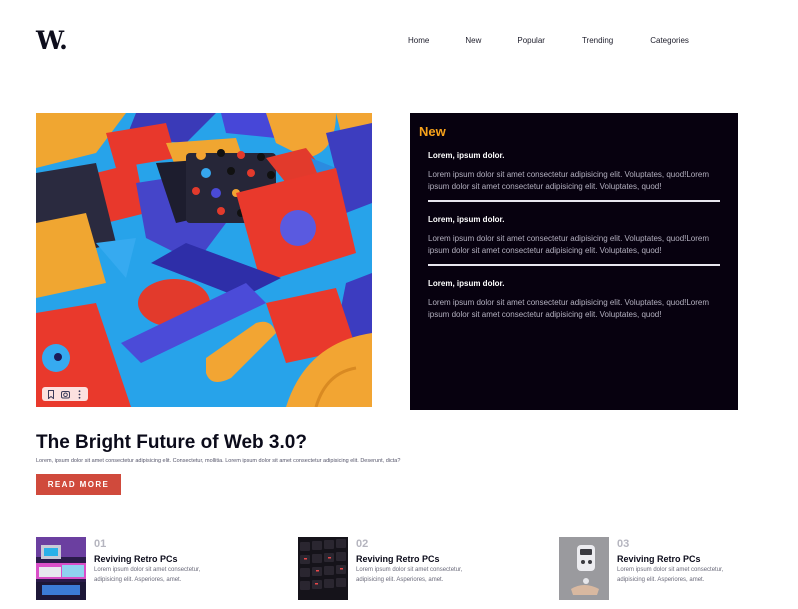 This screenshot has height=609, width=798. Describe the element at coordinates (548, 40) in the screenshot. I see `main-nav: Home New Popular Trending Categories` at that location.